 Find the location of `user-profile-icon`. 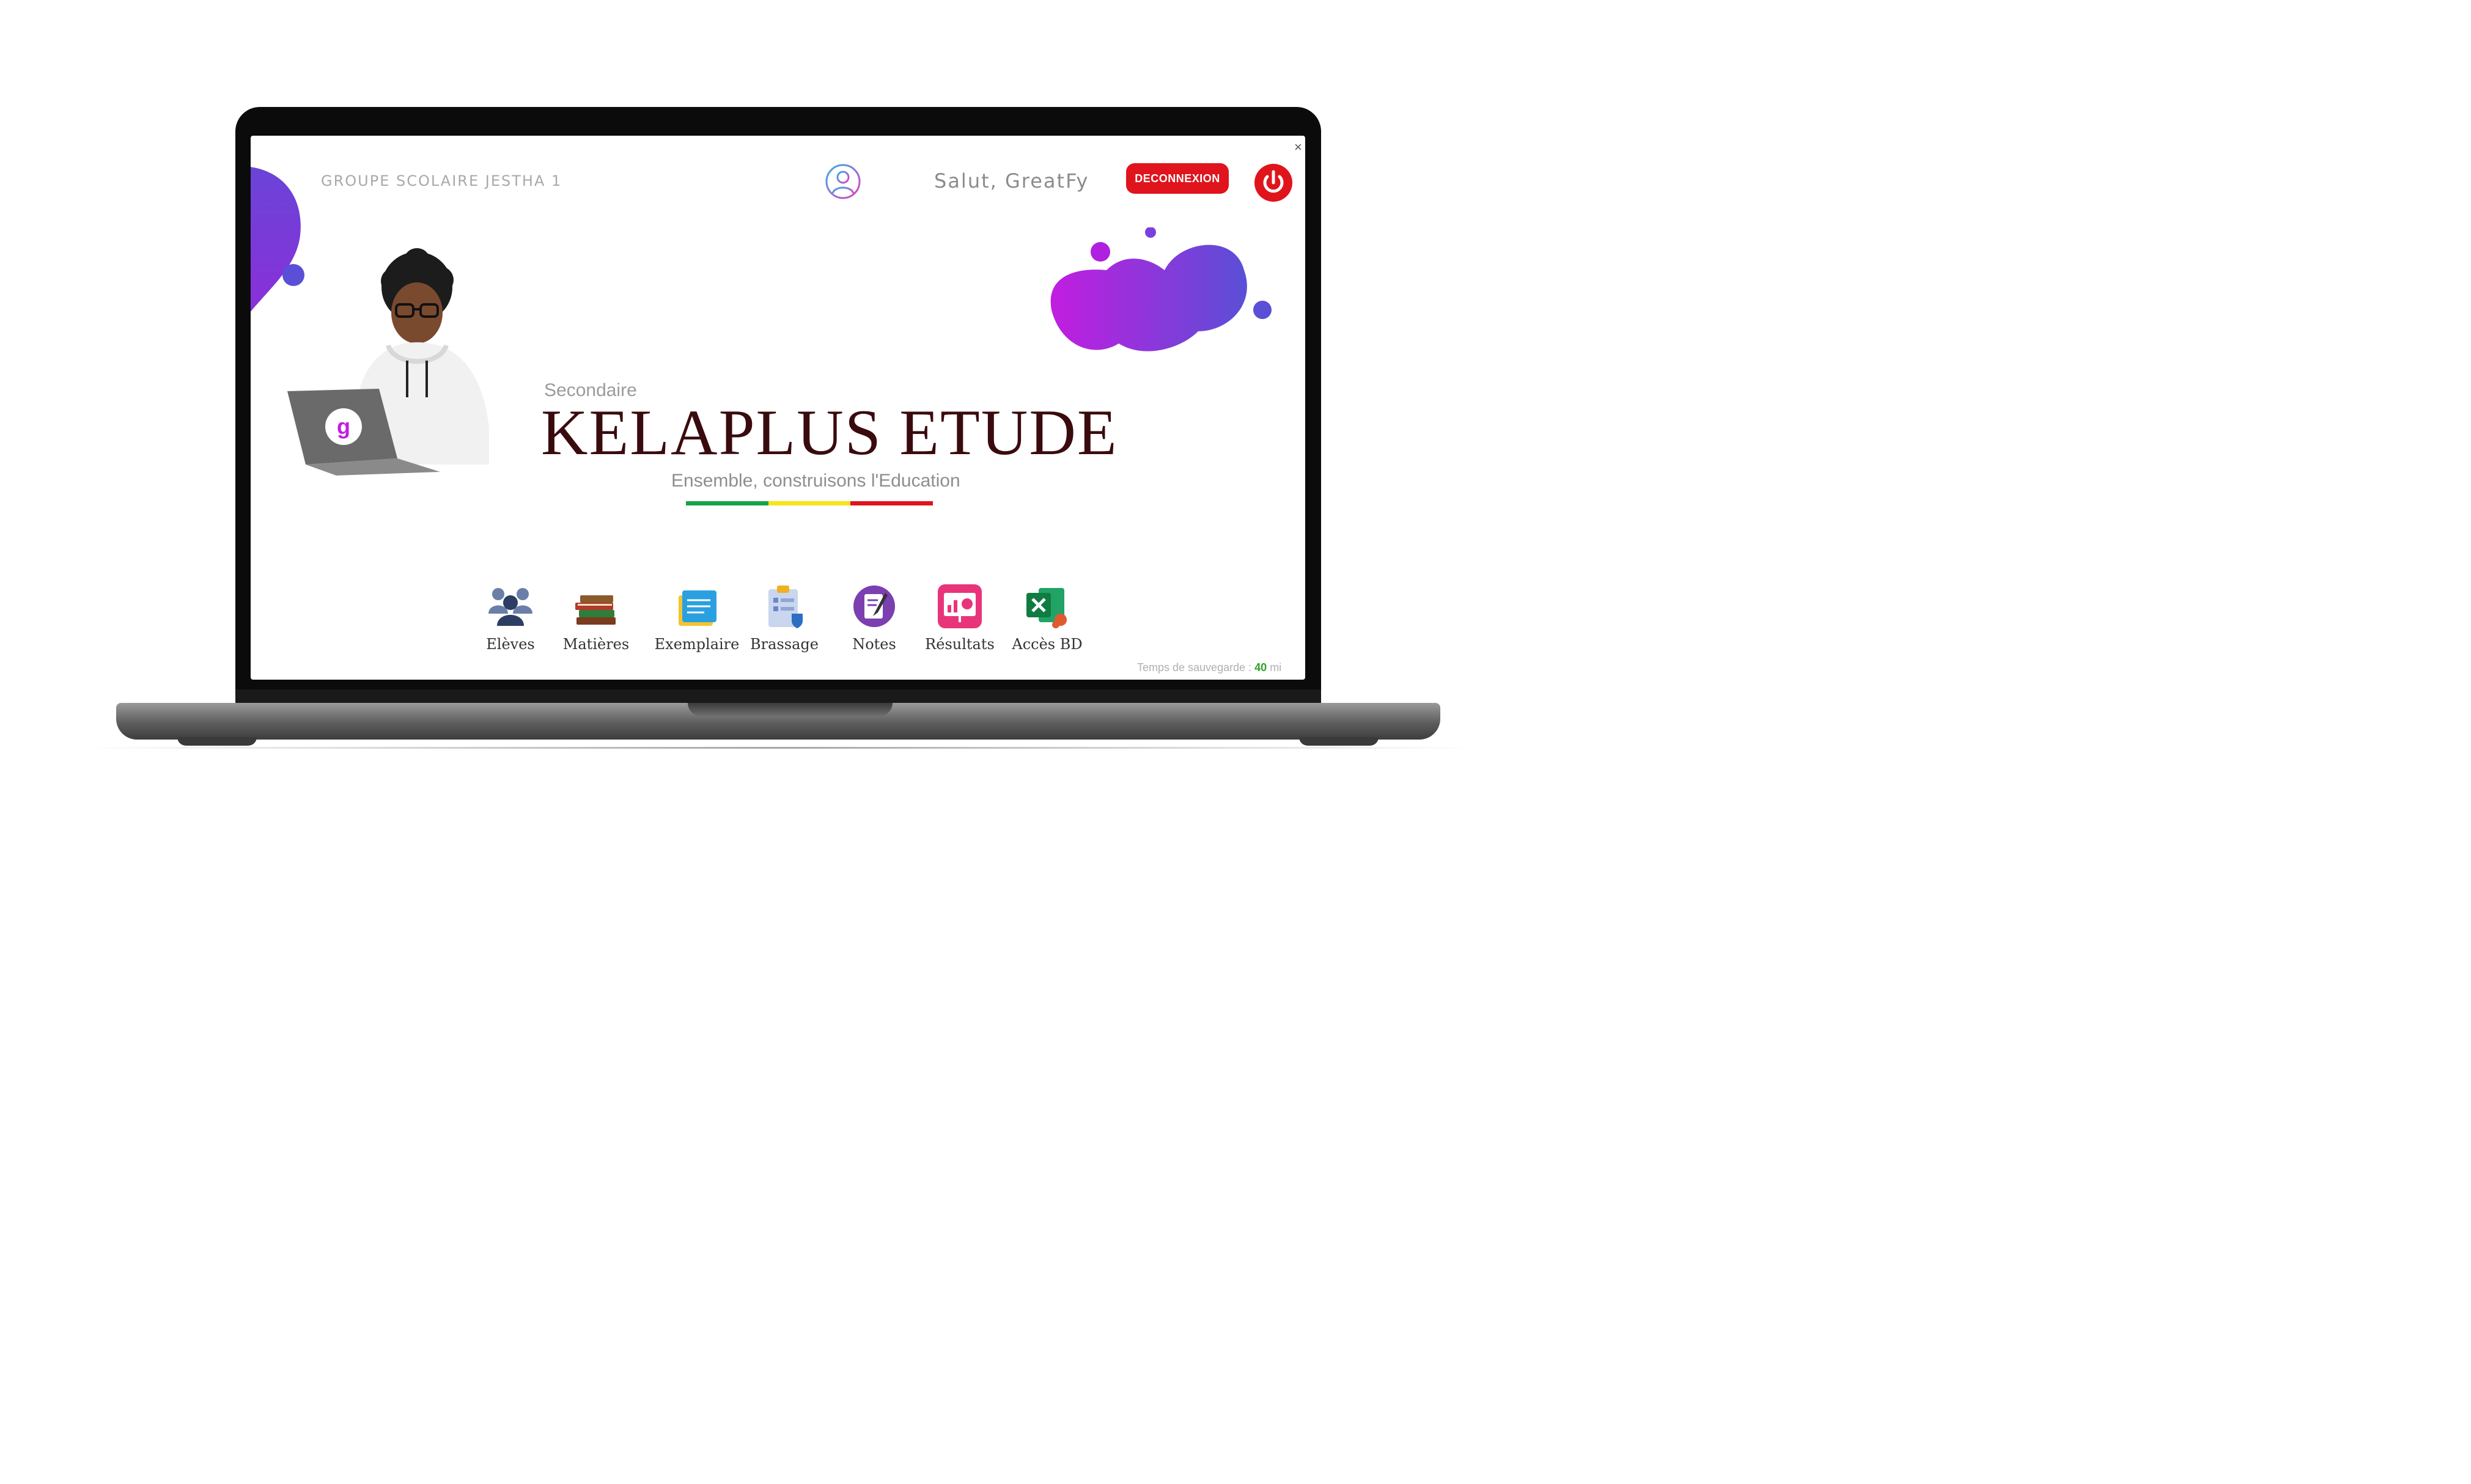

user-profile-icon is located at coordinates (843, 181).